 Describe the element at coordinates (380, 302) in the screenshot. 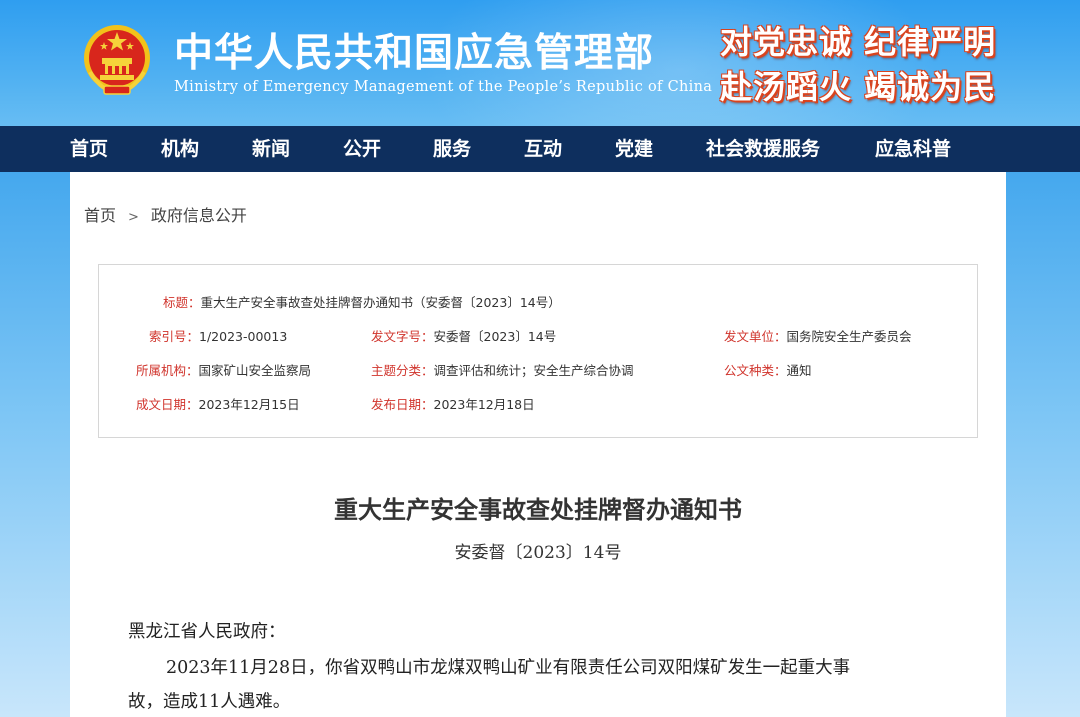

I see `meta-title-value: 重大生产安全事故查处挂牌督办通知书（安委督〔2023〕14号）` at that location.